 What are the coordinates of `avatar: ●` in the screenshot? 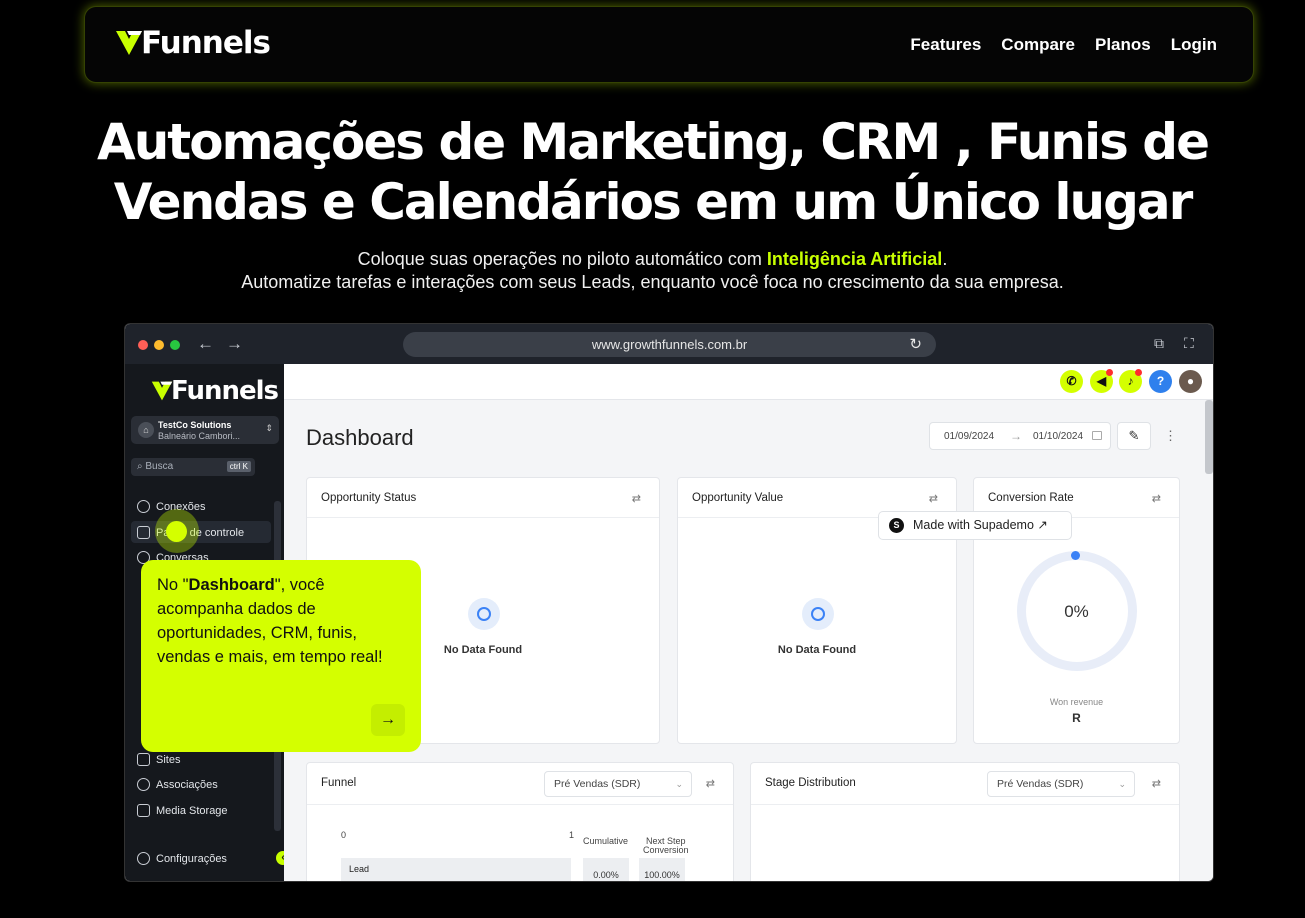 It's located at (1190, 381).